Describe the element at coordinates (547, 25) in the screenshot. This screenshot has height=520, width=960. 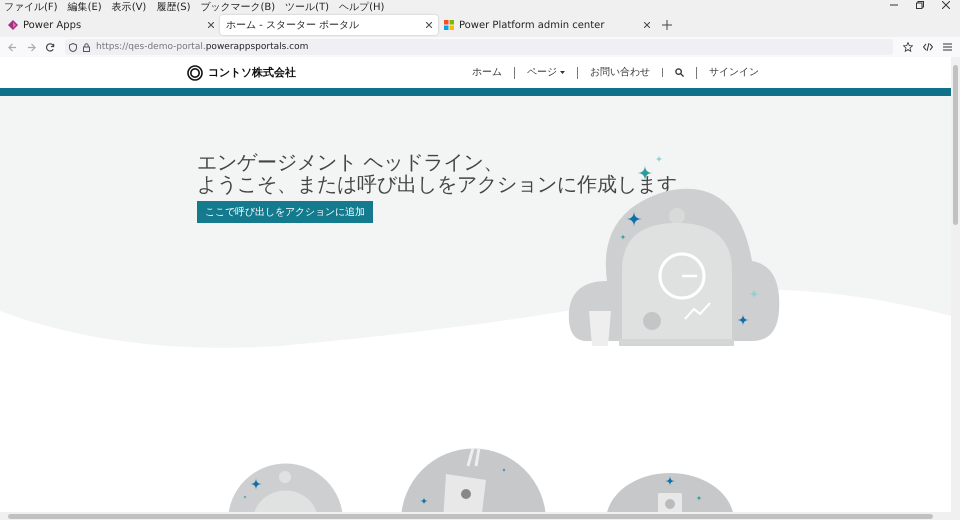
I see `browser-tab: Power Platform admin center` at that location.